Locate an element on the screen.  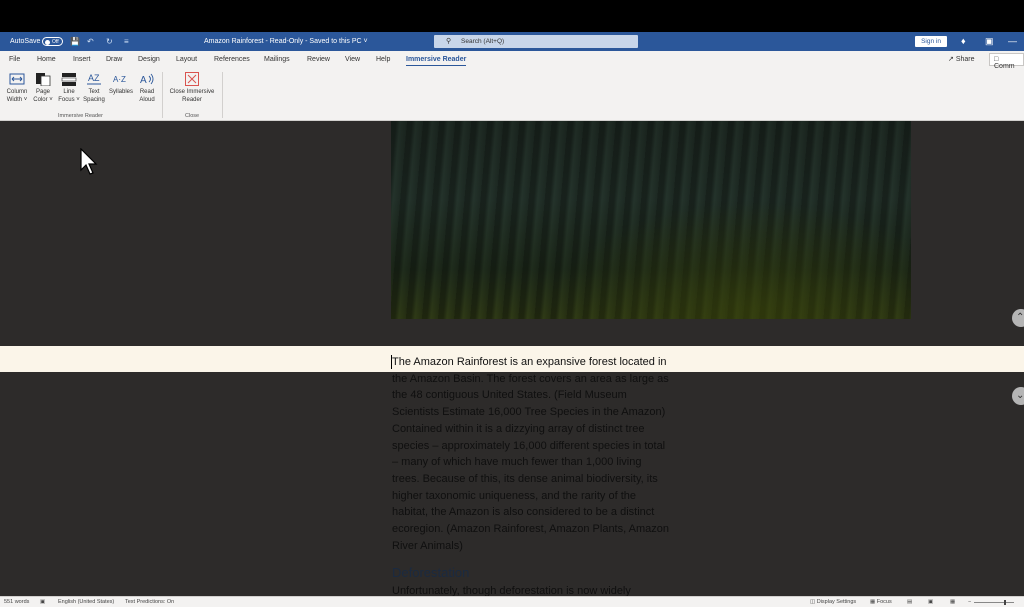
zoom-slider is located at coordinates (994, 602).